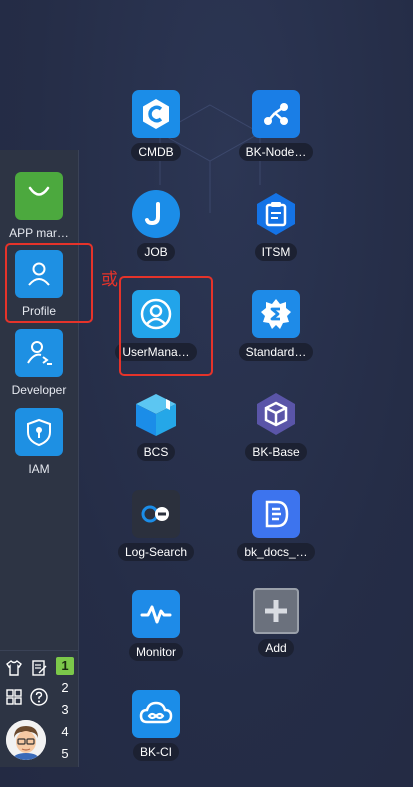 This screenshot has height=787, width=413. What do you see at coordinates (65, 754) in the screenshot?
I see `desktop-number-5: 5` at bounding box center [65, 754].